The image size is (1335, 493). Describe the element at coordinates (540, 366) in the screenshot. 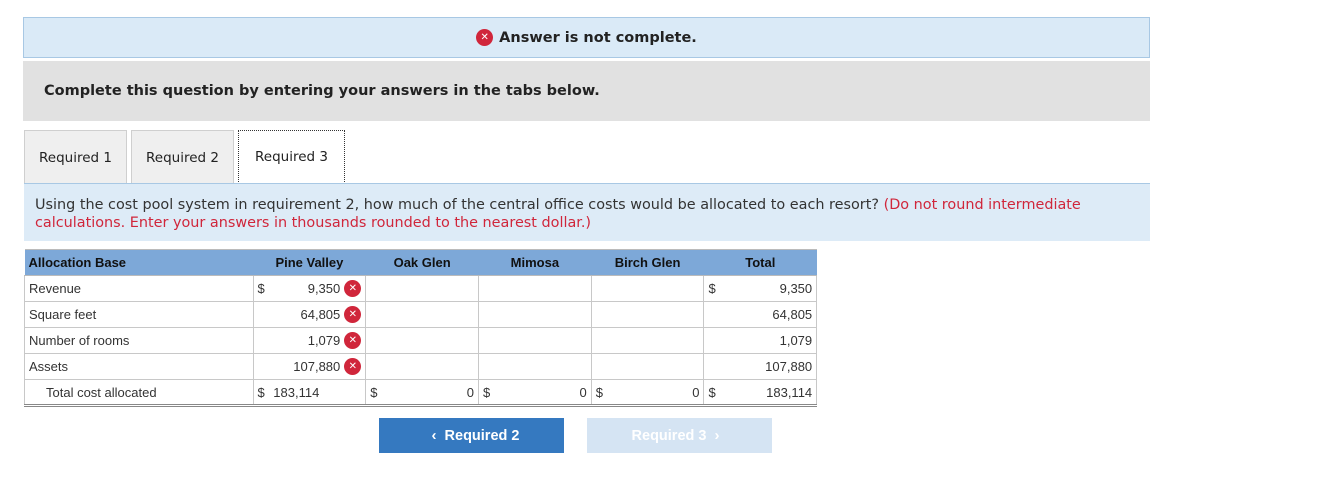

I see `mimosa-assets-input` at that location.